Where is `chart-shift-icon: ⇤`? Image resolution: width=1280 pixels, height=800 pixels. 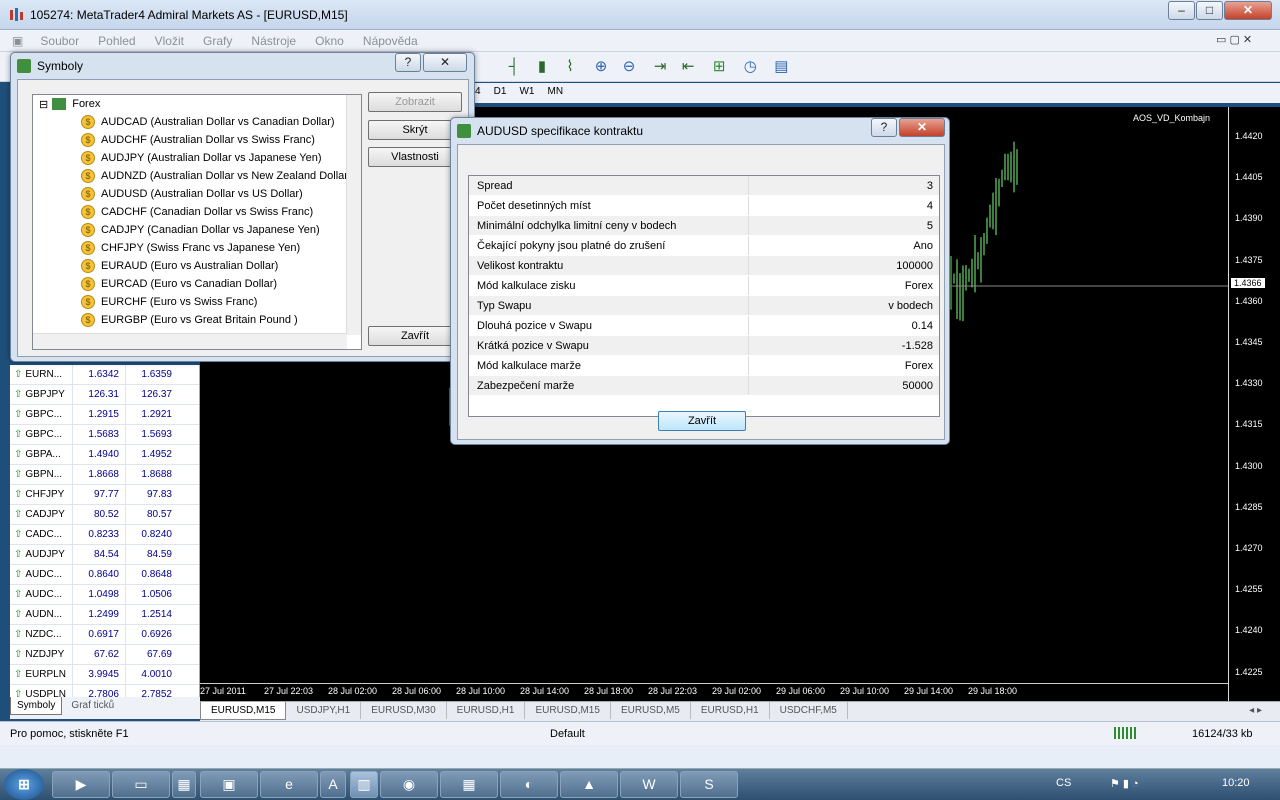 chart-shift-icon: ⇤ is located at coordinates (688, 67).